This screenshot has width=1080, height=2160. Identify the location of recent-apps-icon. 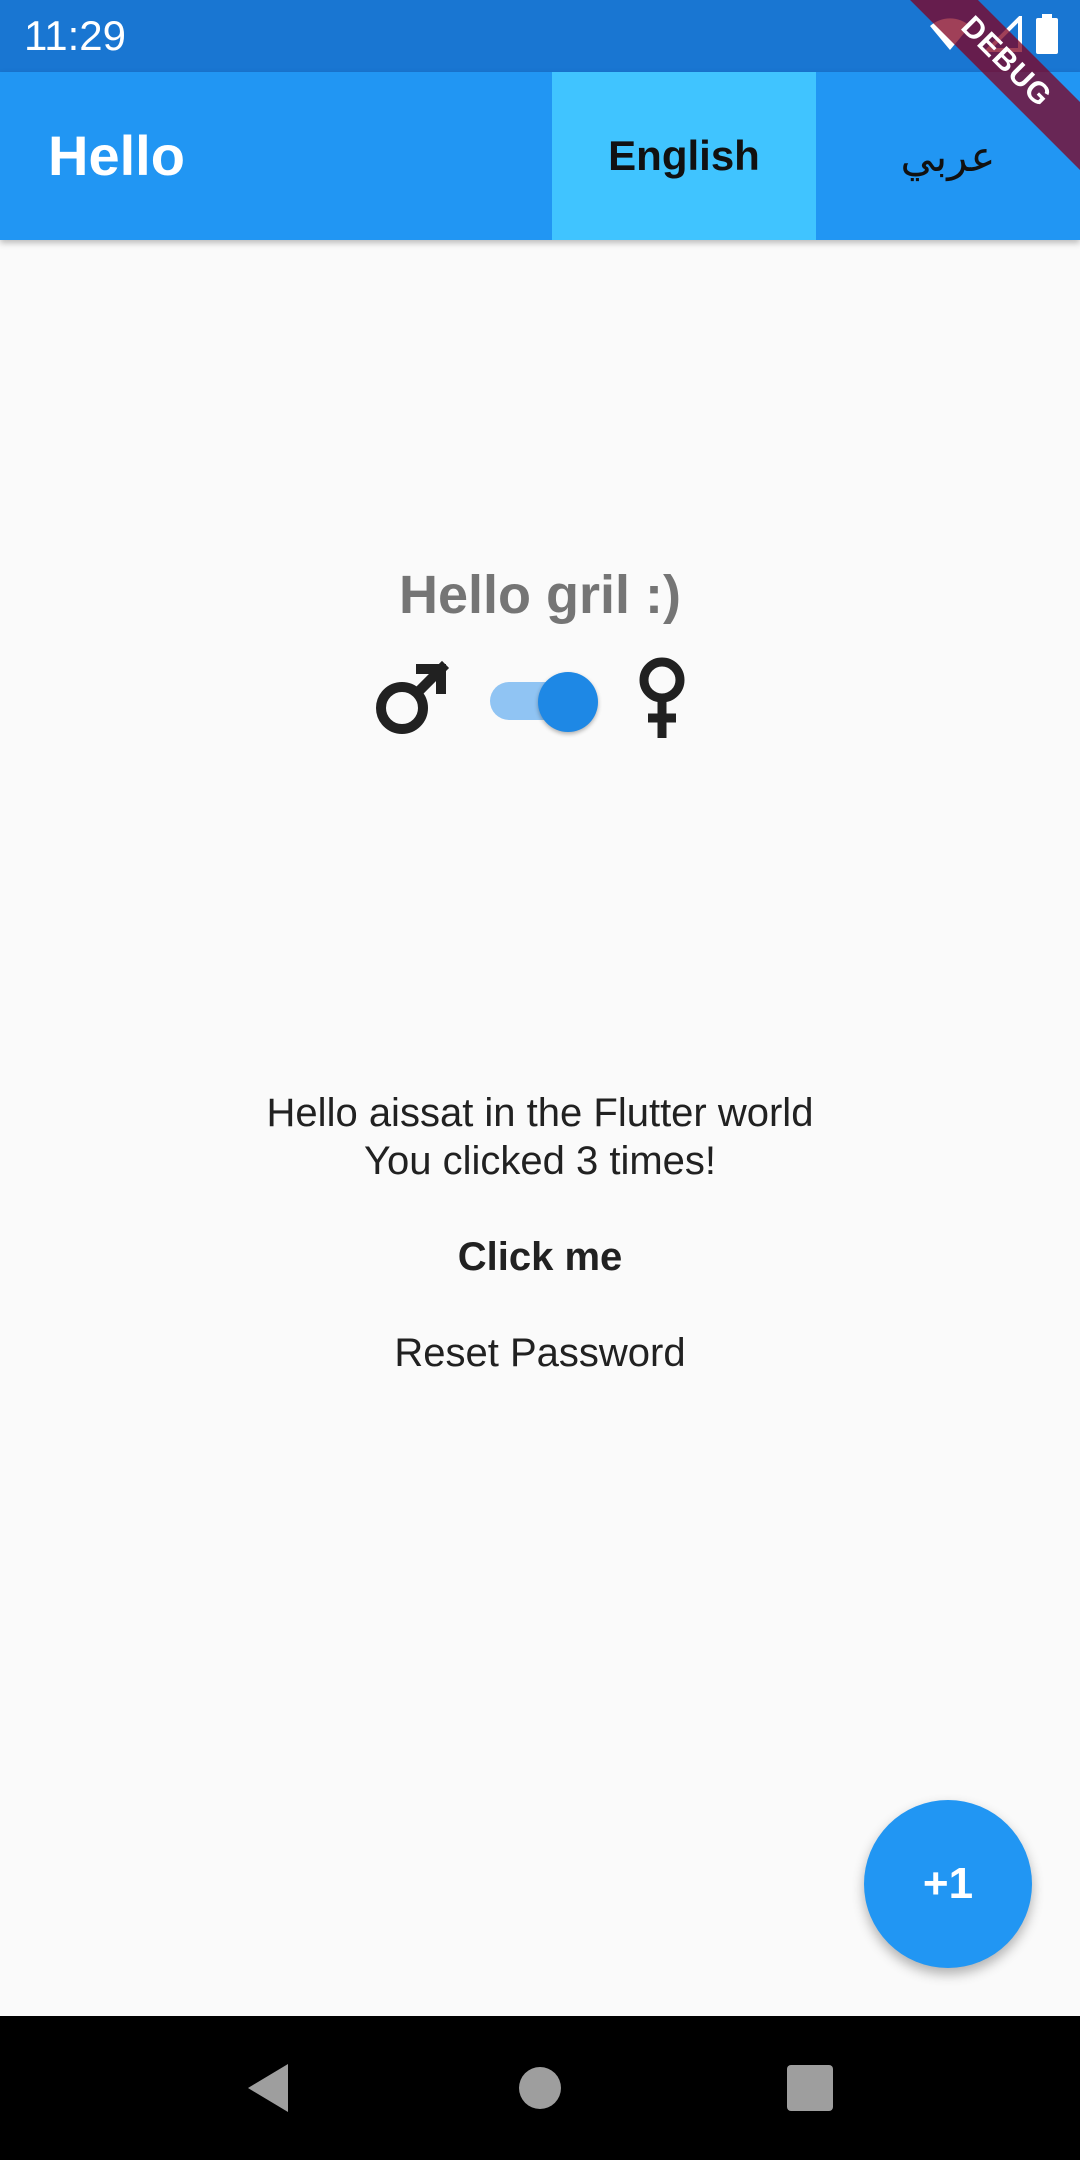
(810, 2088).